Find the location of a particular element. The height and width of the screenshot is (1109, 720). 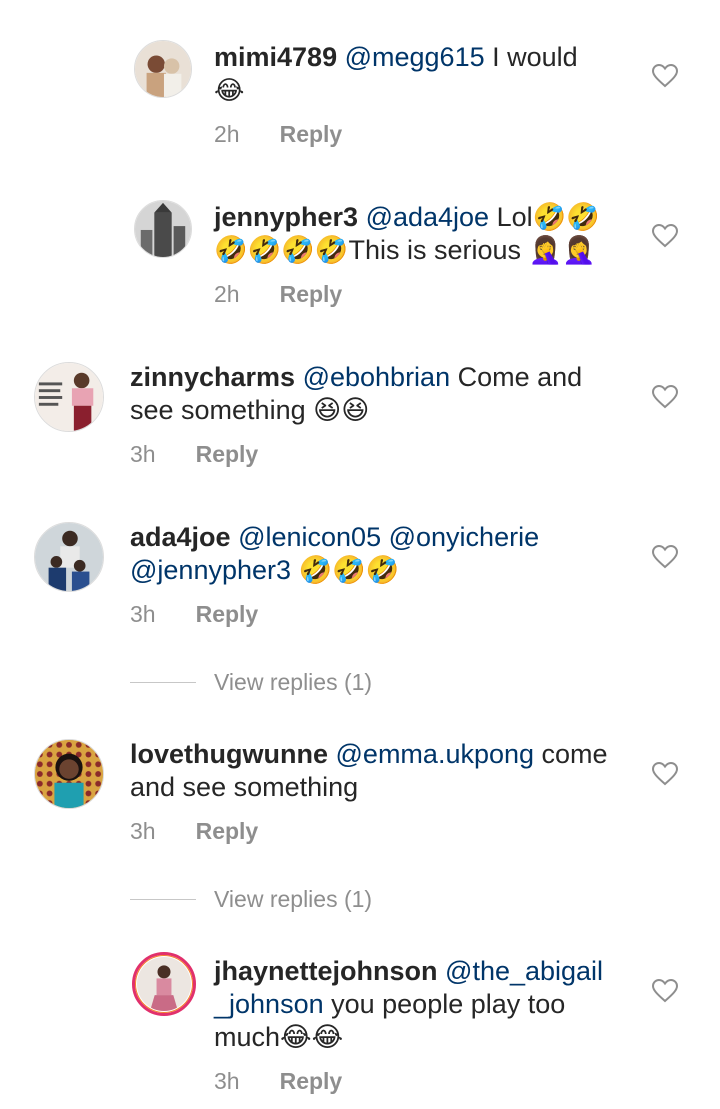

comment-body-cont: much😂😂 is located at coordinates (279, 1037).